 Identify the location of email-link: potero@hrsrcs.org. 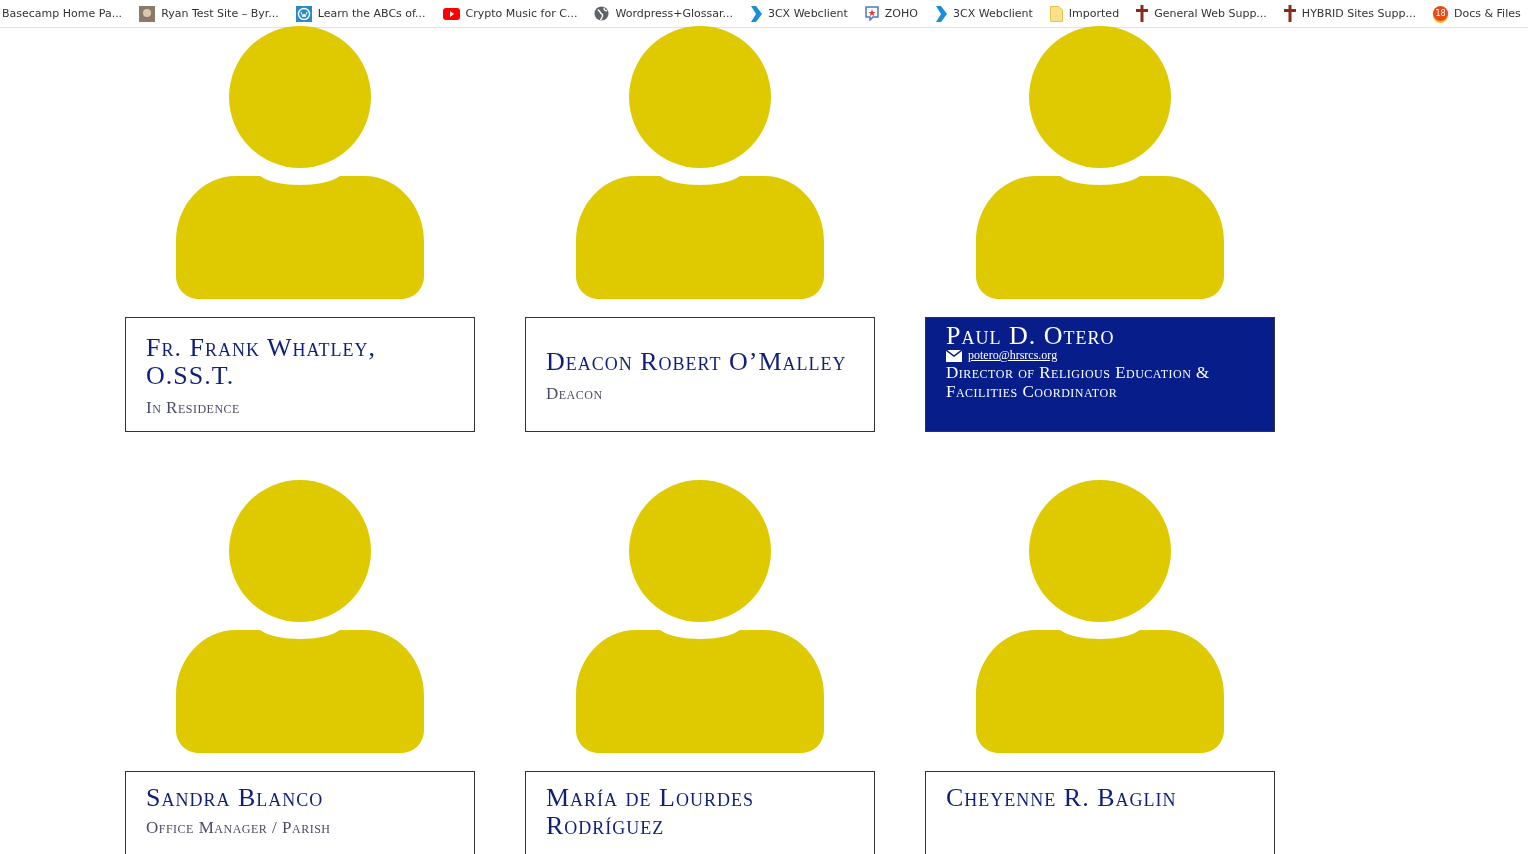
(1100, 355).